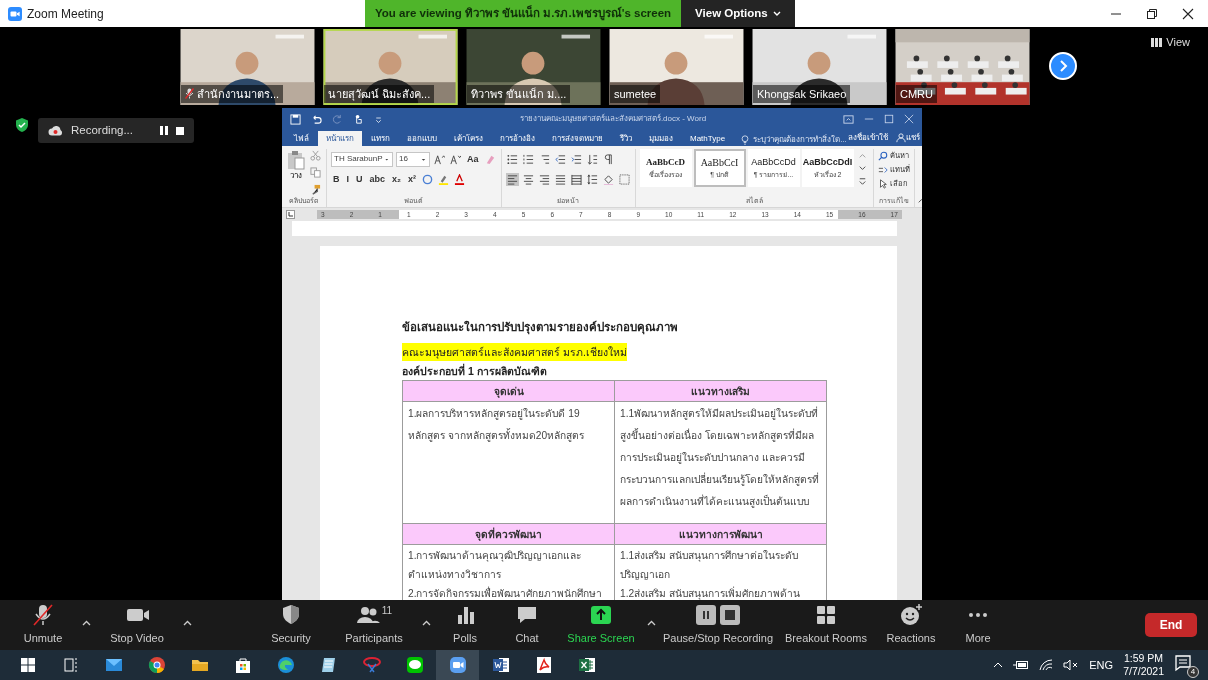 The height and width of the screenshot is (680, 1208). Describe the element at coordinates (340, 138) in the screenshot. I see `ribbon-tab: หน้าแรก` at that location.